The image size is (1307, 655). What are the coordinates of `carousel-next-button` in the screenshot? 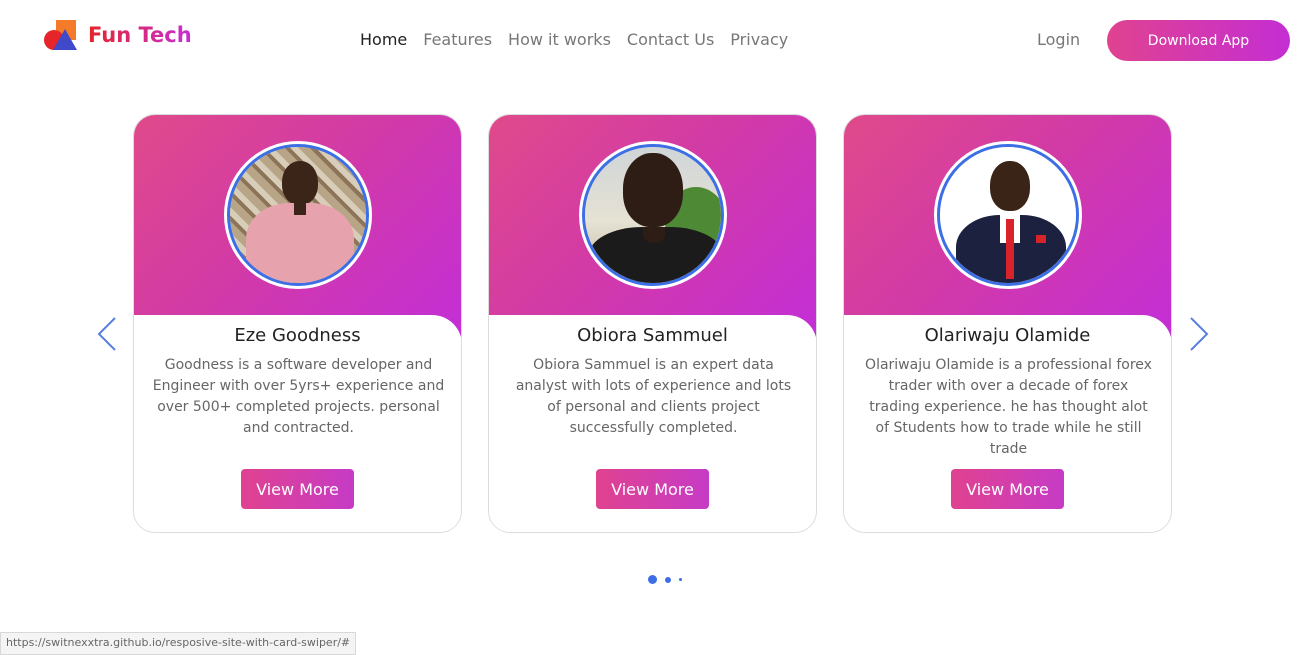 It's located at (1199, 334).